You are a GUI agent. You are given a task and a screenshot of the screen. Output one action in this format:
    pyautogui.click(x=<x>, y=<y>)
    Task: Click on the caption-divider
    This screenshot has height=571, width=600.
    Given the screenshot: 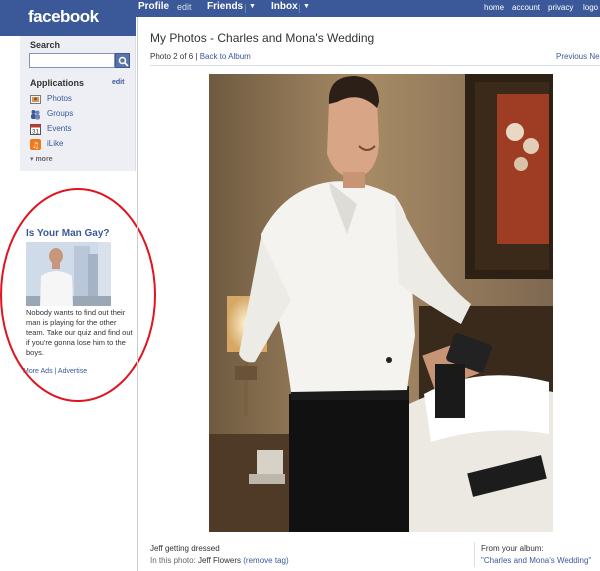 What is the action you would take?
    pyautogui.click(x=474, y=554)
    